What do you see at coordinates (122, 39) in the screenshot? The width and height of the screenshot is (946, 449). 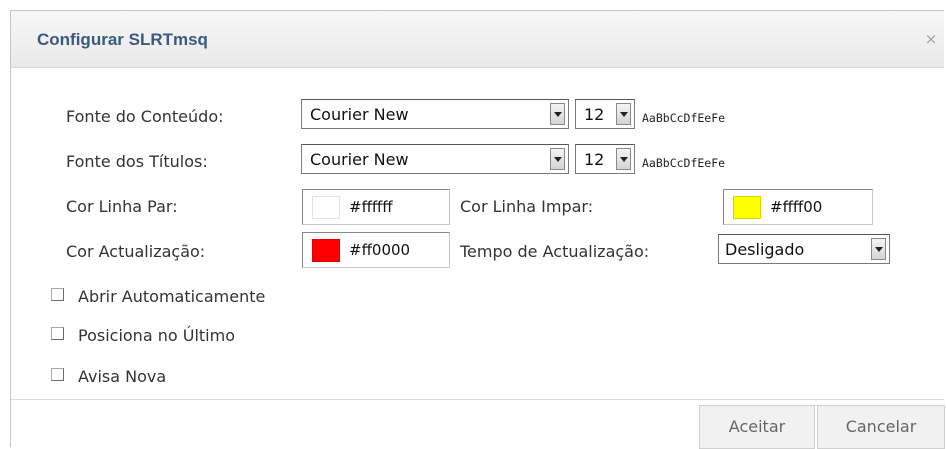 I see `dialog-title: Configurar SLRTmsq` at bounding box center [122, 39].